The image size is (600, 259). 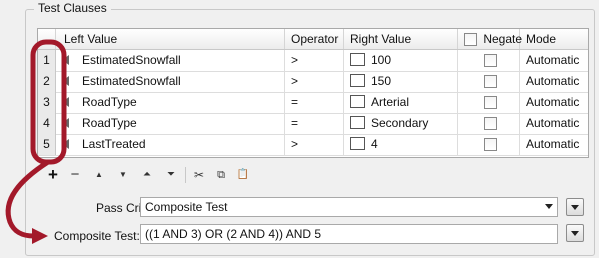 I want to click on header-left-value: Left Value, so click(x=170, y=39).